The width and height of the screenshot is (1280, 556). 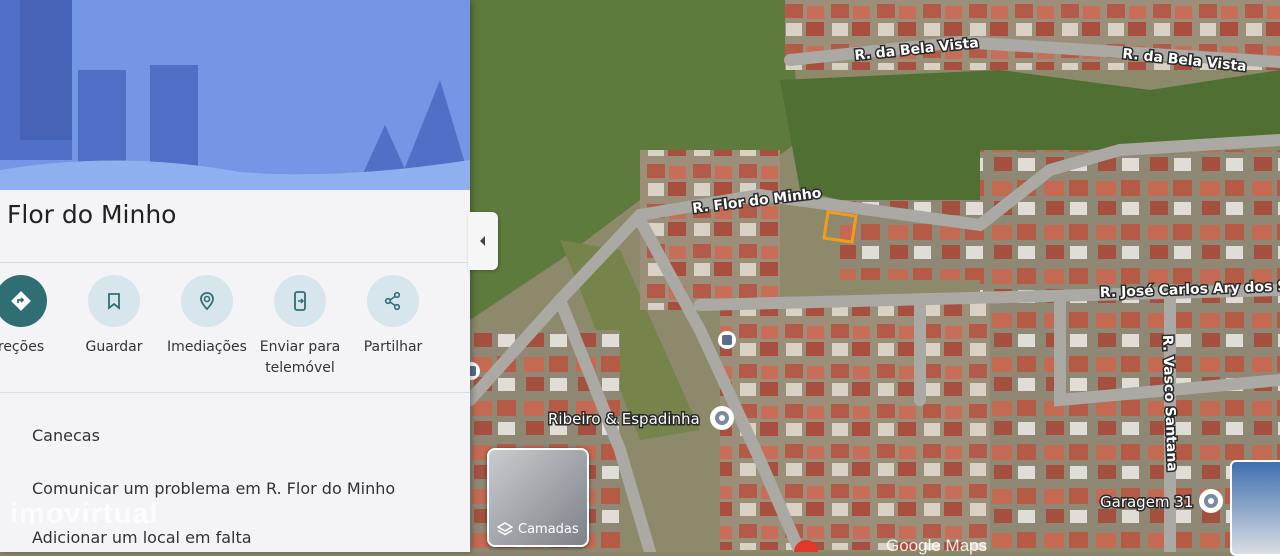 I want to click on poi-label-ribeiro: Ribeiro & Espadinha, so click(x=624, y=419).